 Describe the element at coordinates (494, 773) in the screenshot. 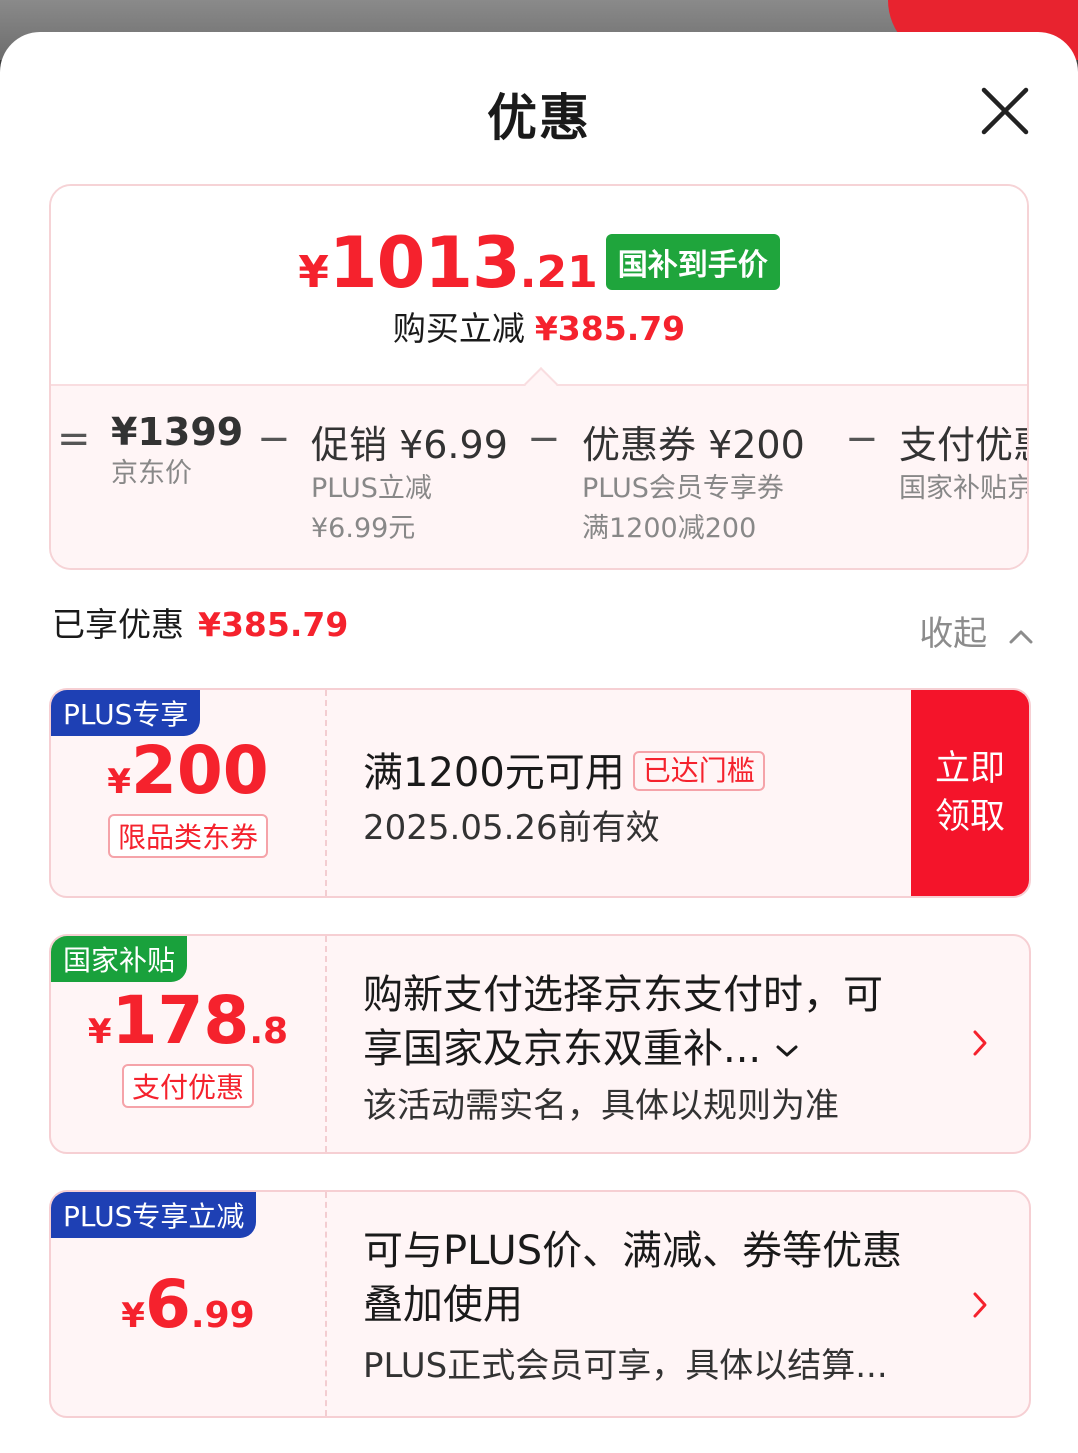

I see `coupon-condition: 满1200元可用` at that location.